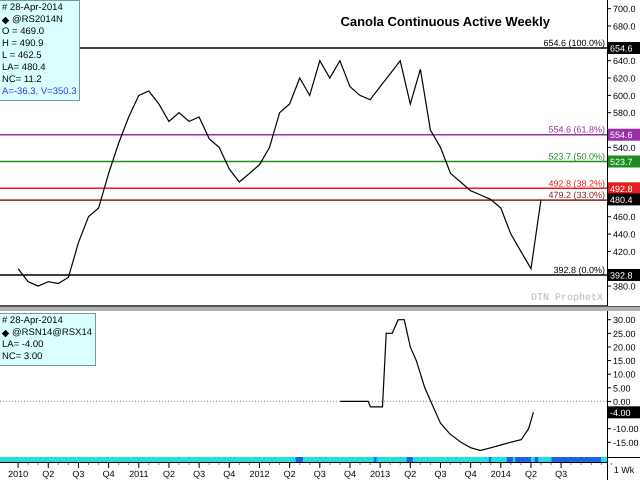 The height and width of the screenshot is (480, 640). I want to click on y-axis-label: -10.00, so click(623, 429).